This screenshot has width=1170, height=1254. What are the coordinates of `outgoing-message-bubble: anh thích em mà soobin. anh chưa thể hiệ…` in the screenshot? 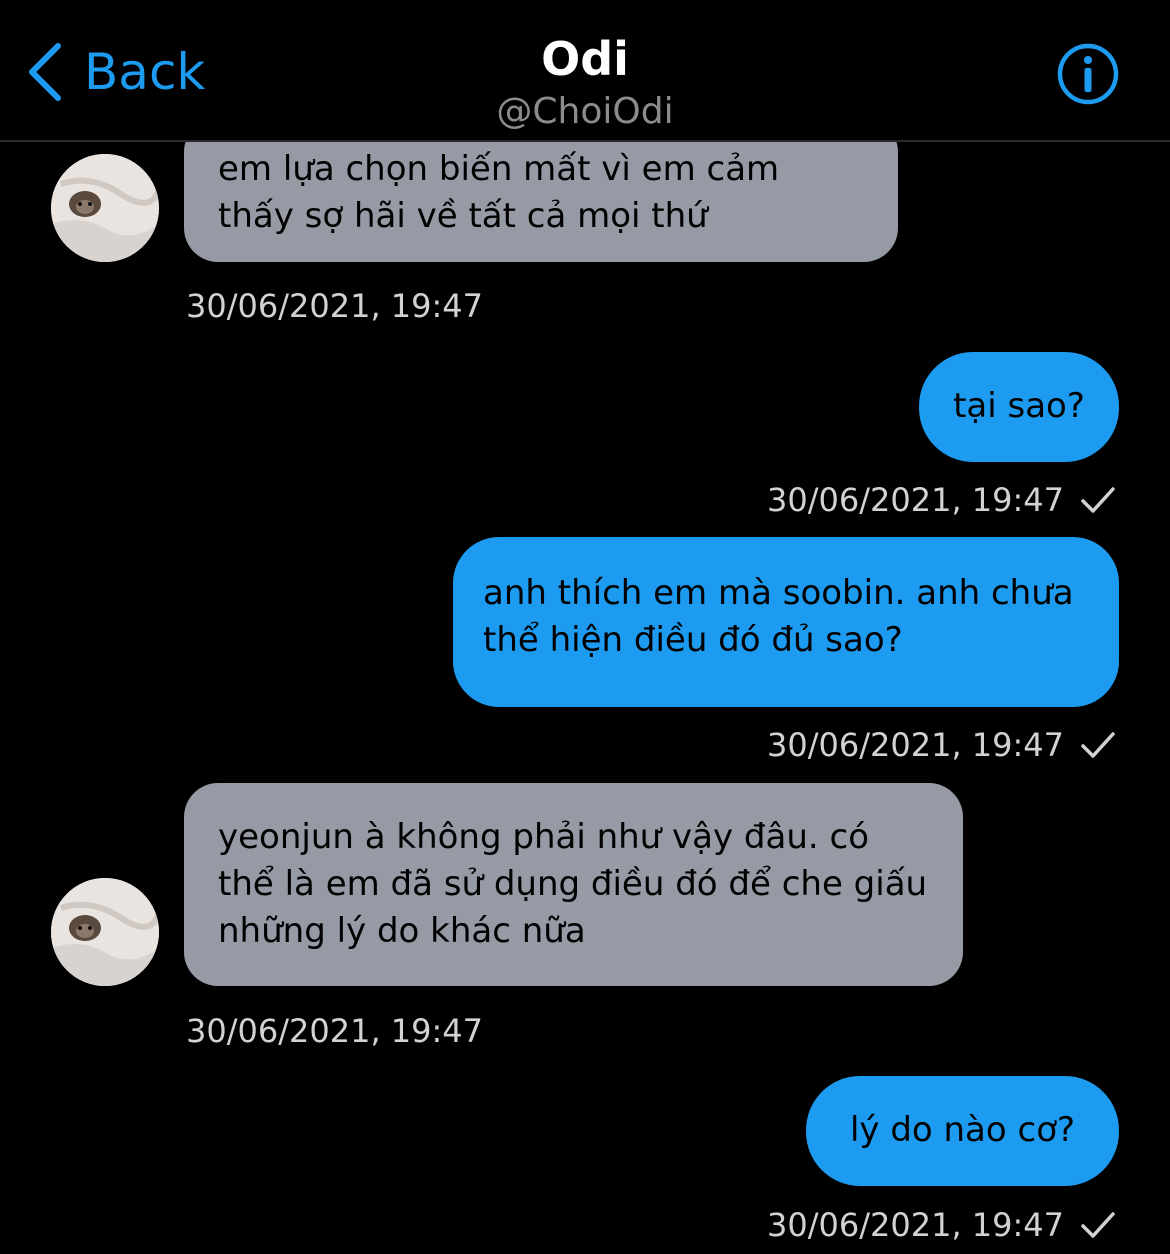 It's located at (786, 622).